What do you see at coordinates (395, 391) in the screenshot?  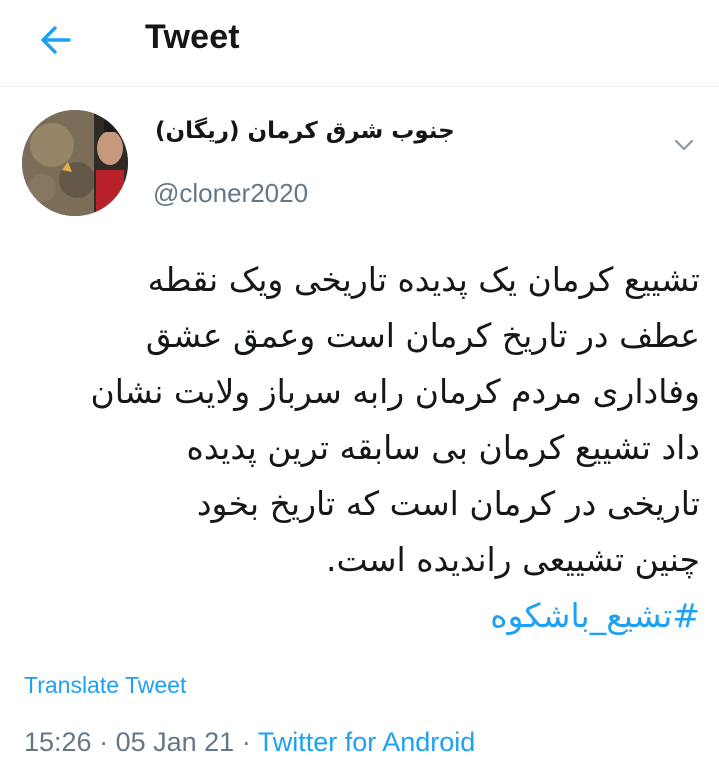 I see `tweet-text-line: وفاداری مردم کرمان رابه سرباز ولایت نشان` at bounding box center [395, 391].